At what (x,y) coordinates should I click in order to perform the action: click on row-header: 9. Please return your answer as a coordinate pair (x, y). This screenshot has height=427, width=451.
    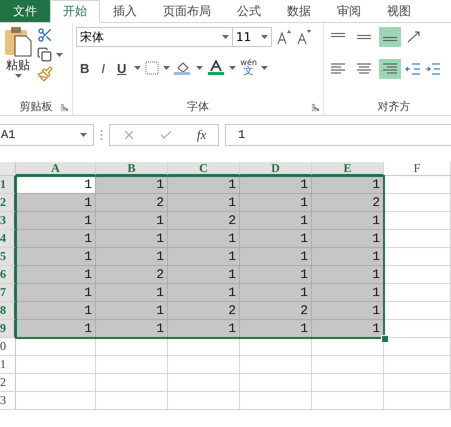
    Looking at the image, I should click on (8, 329).